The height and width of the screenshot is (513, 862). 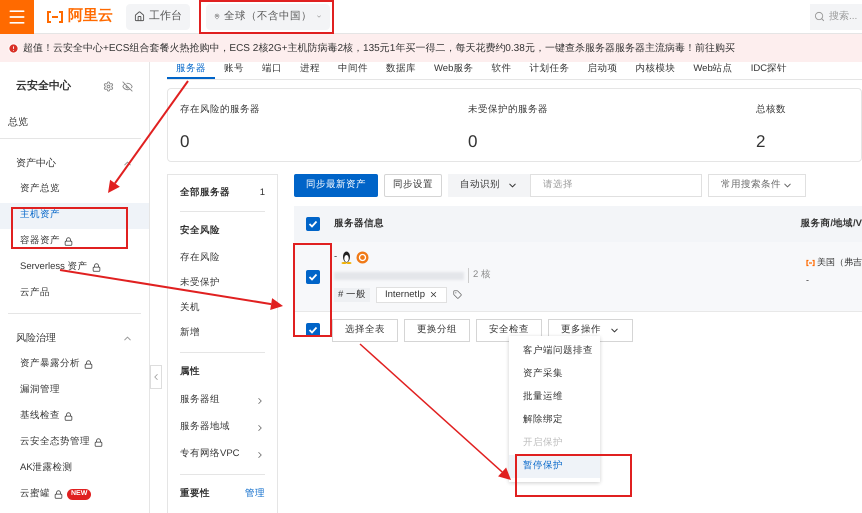 I want to click on sidebar-item-label: 漏洞管理, so click(x=40, y=390).